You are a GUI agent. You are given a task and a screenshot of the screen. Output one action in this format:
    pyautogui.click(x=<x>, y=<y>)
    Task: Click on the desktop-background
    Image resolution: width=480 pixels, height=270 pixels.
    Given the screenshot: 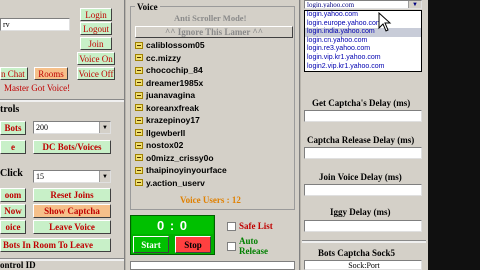 What is the action you would take?
    pyautogui.click(x=454, y=135)
    